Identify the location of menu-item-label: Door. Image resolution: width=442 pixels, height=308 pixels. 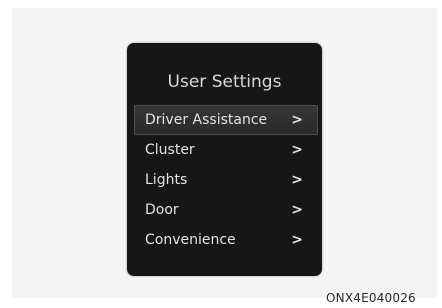
(162, 210).